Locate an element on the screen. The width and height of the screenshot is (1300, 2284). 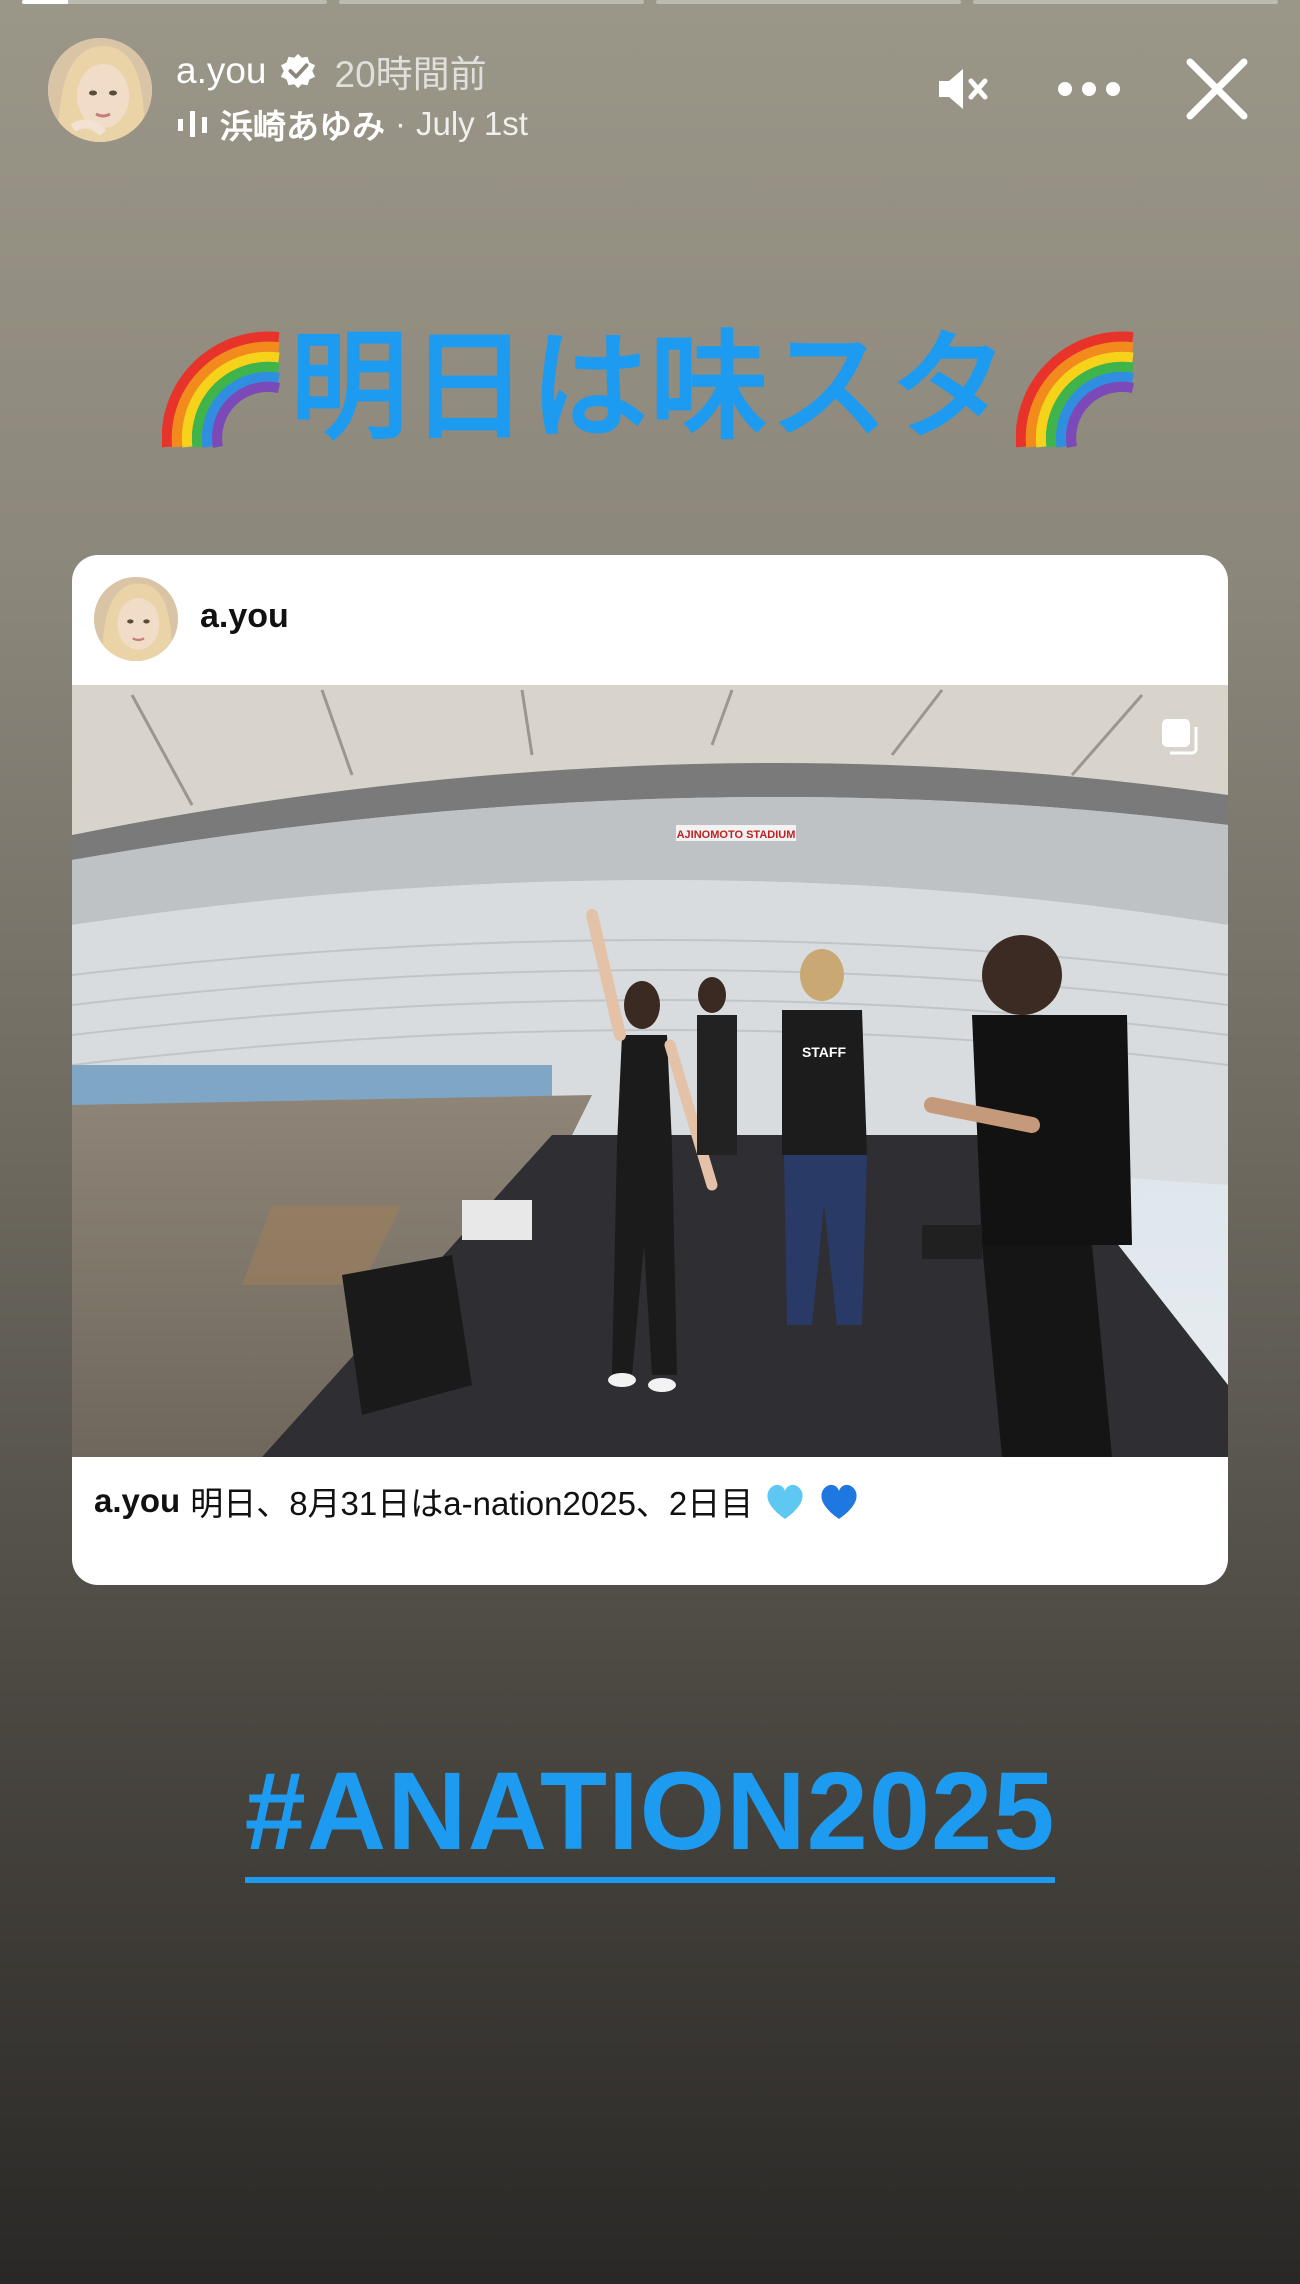
avatar is located at coordinates (100, 90).